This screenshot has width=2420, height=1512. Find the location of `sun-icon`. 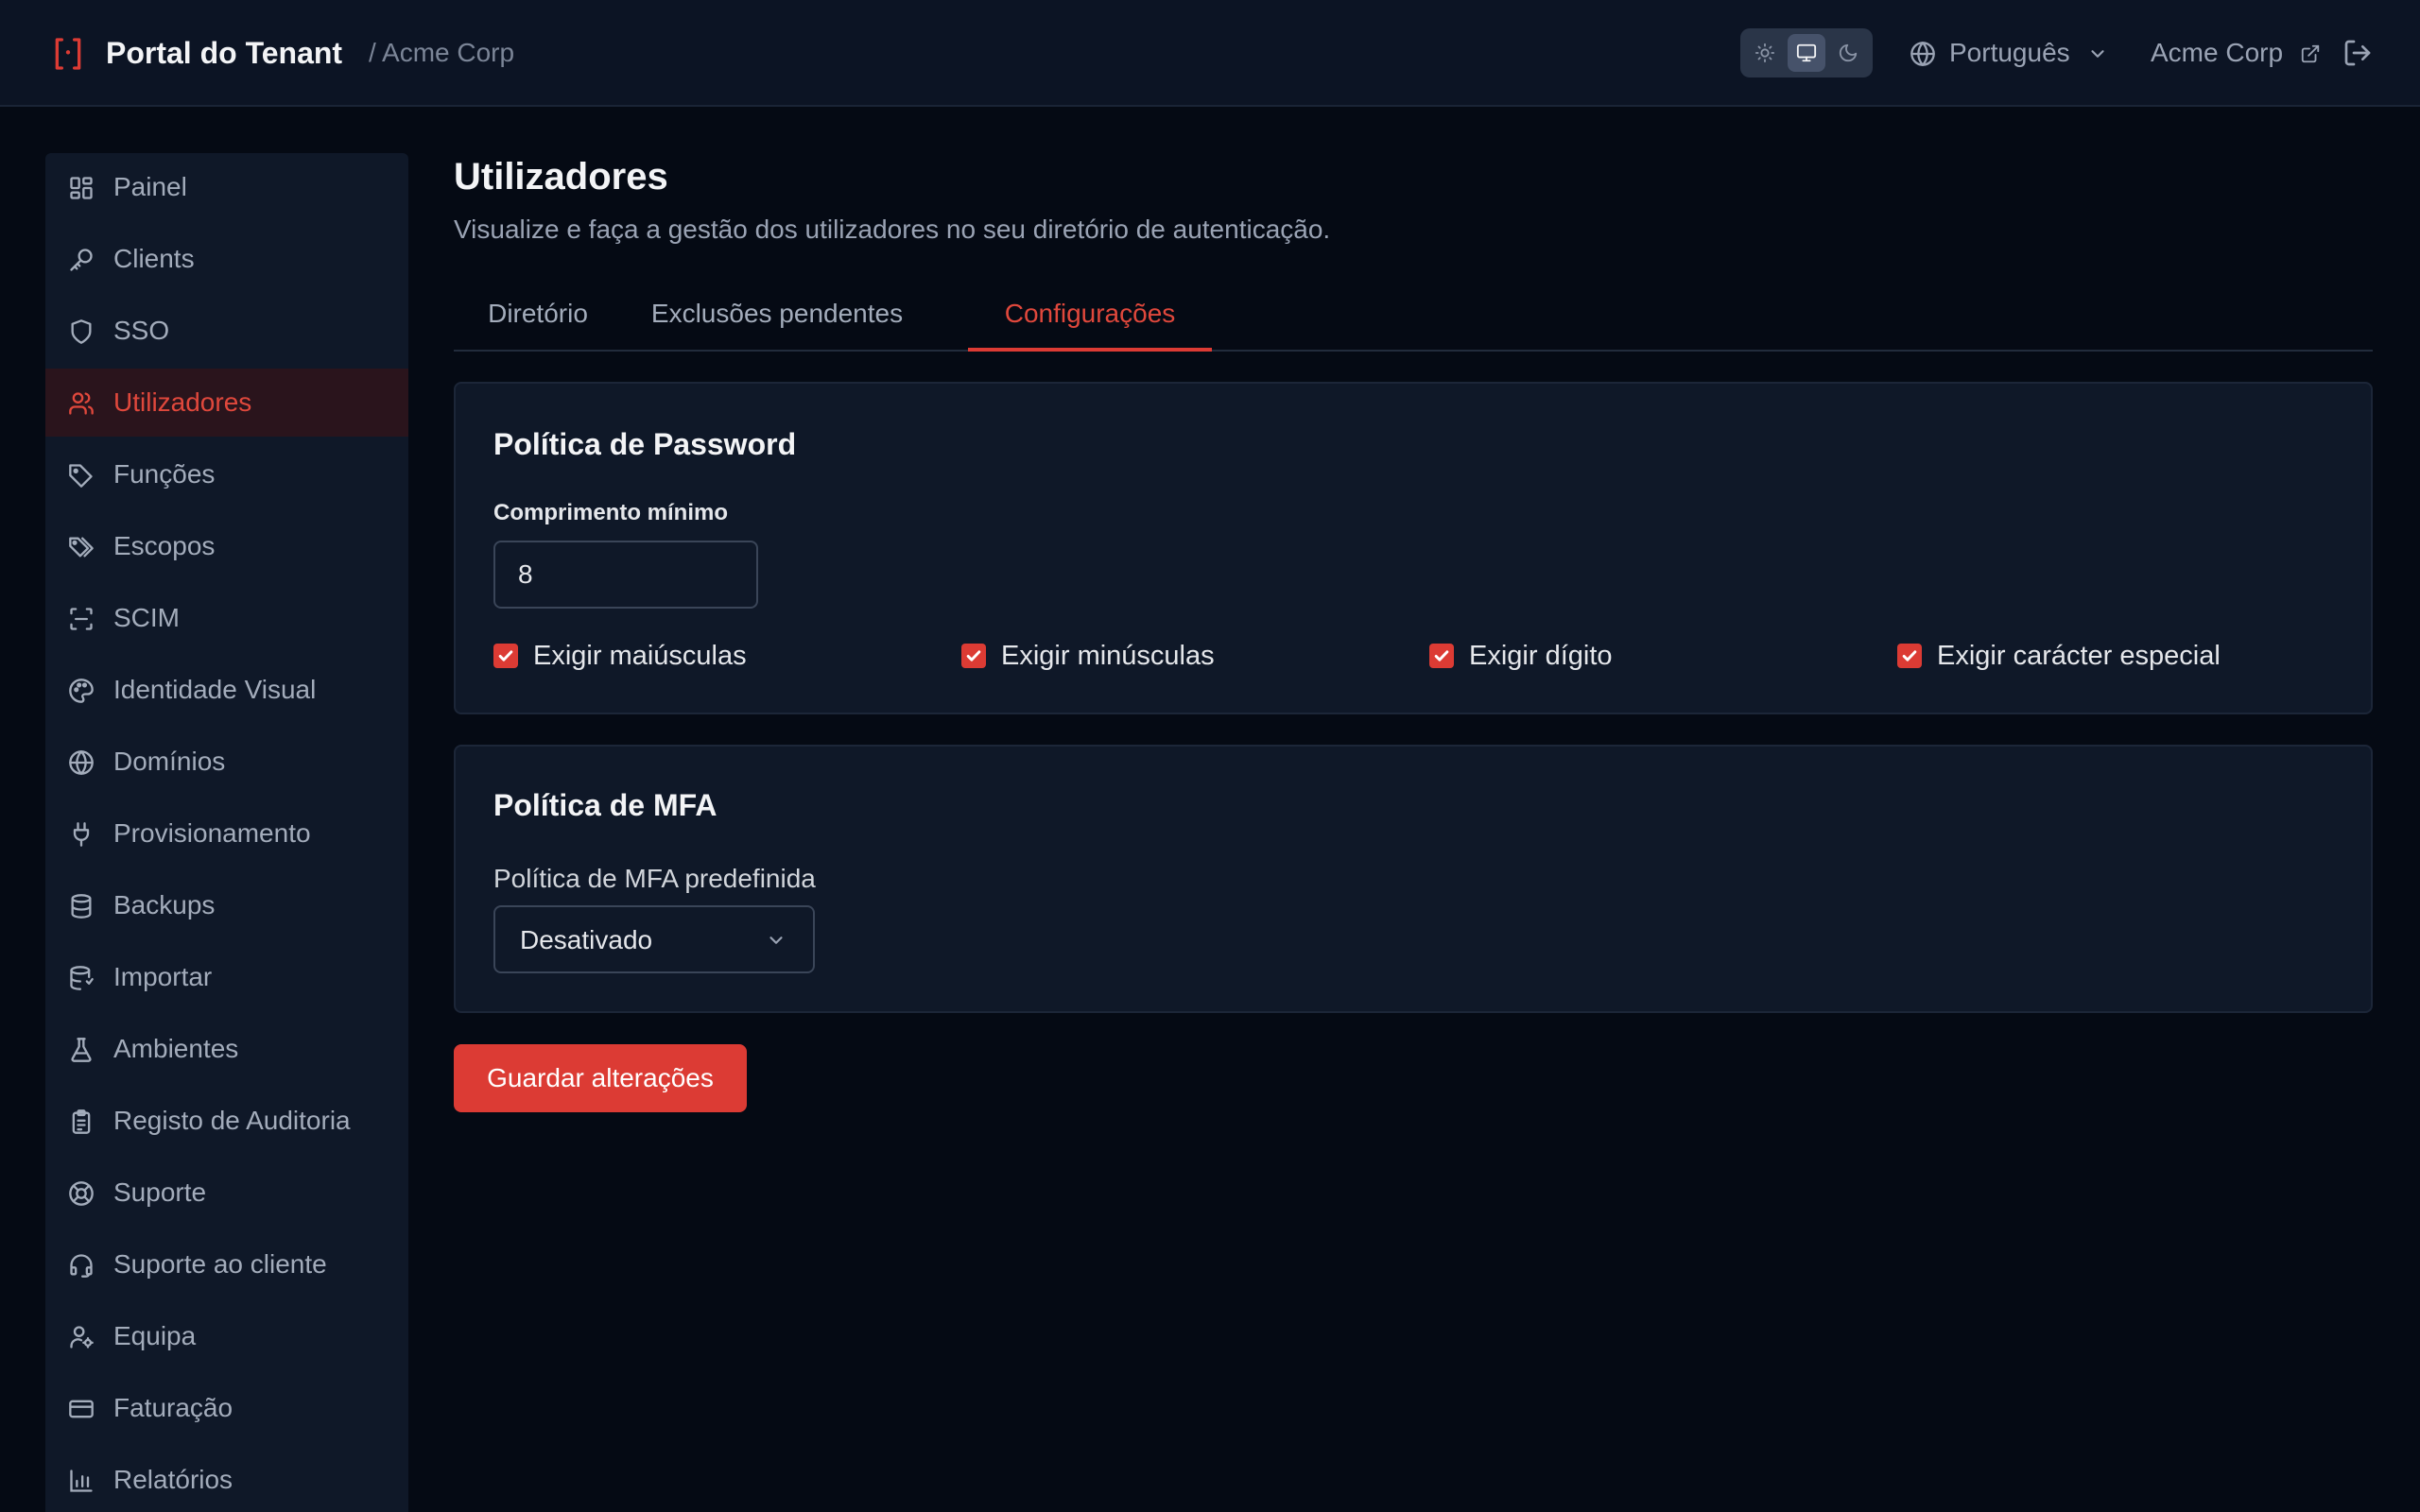

sun-icon is located at coordinates (1765, 53).